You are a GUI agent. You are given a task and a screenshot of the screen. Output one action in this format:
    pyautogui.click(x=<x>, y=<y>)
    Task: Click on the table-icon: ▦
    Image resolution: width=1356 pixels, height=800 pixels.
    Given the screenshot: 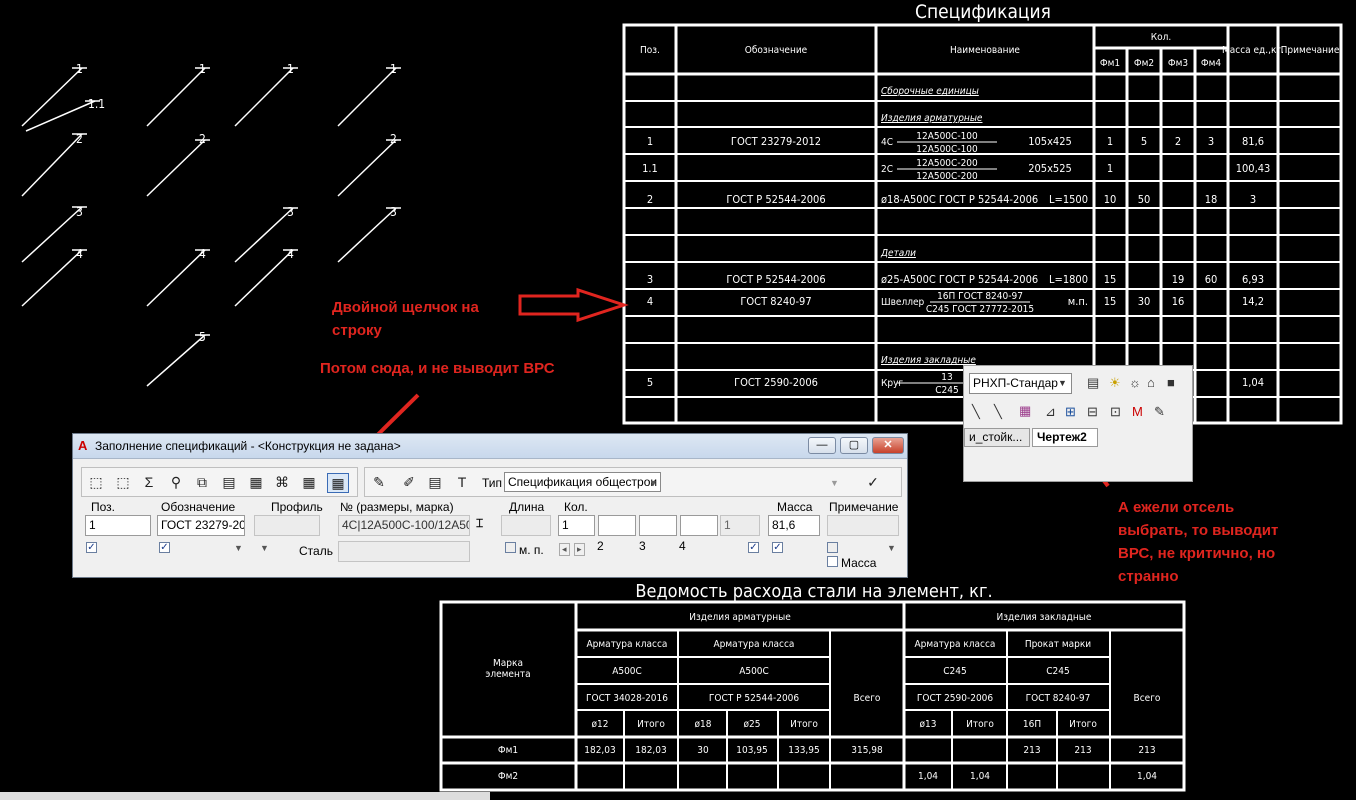 What is the action you would take?
    pyautogui.click(x=309, y=482)
    